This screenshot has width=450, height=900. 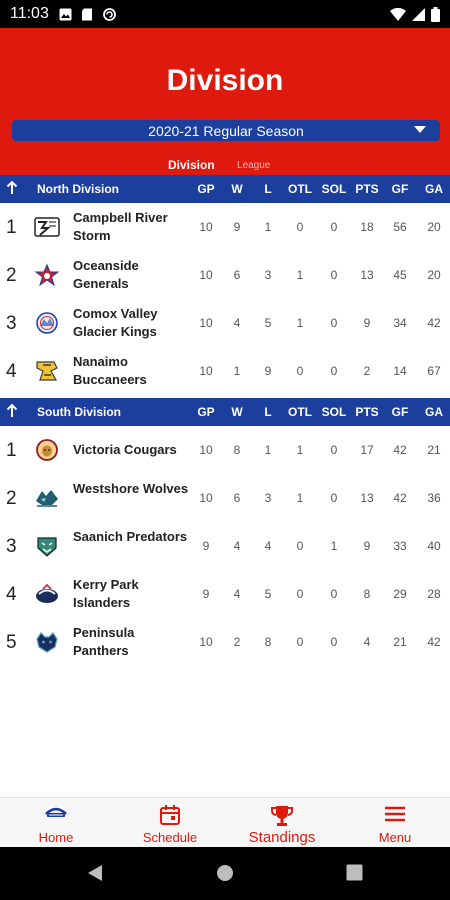 I want to click on cell-w: 1, so click(x=237, y=371).